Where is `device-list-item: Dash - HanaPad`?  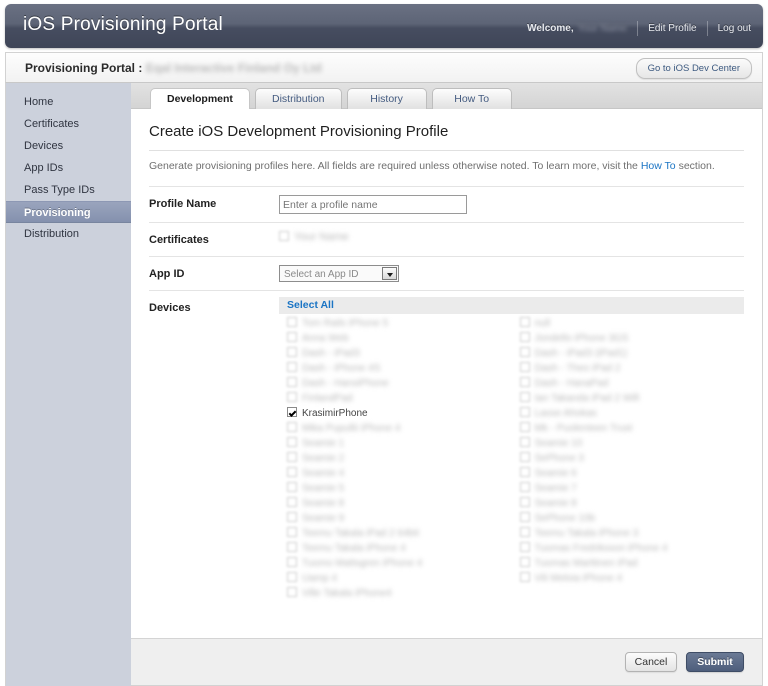 device-list-item: Dash - HanaPad is located at coordinates (628, 383).